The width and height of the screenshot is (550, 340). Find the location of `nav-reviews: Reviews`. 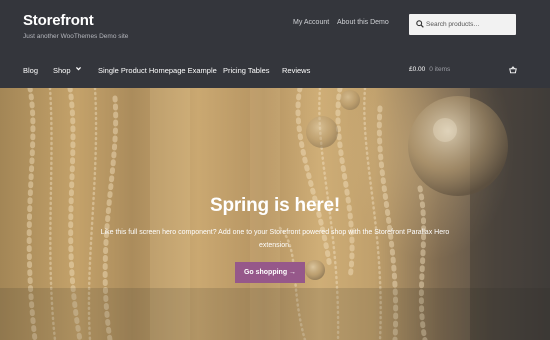

nav-reviews: Reviews is located at coordinates (296, 70).